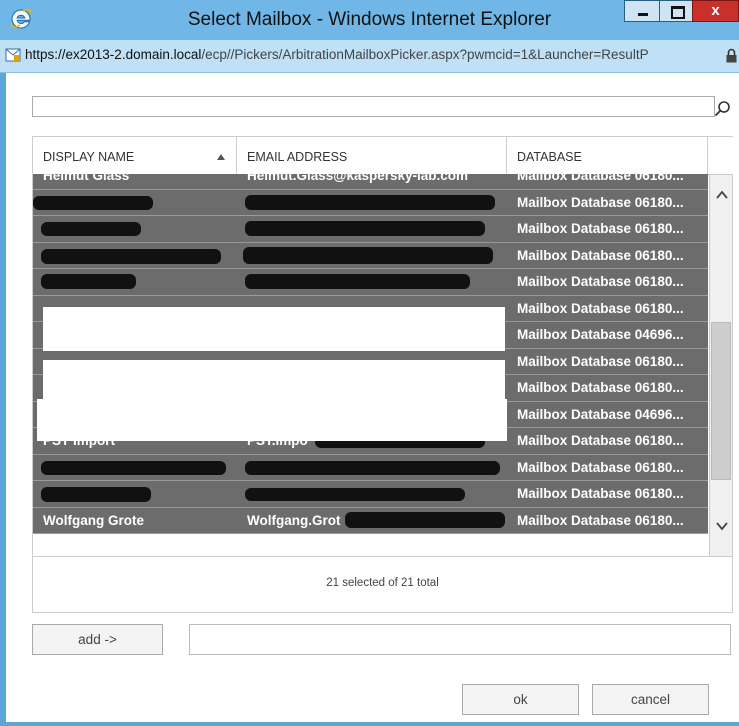  I want to click on chevron-down-icon, so click(722, 526).